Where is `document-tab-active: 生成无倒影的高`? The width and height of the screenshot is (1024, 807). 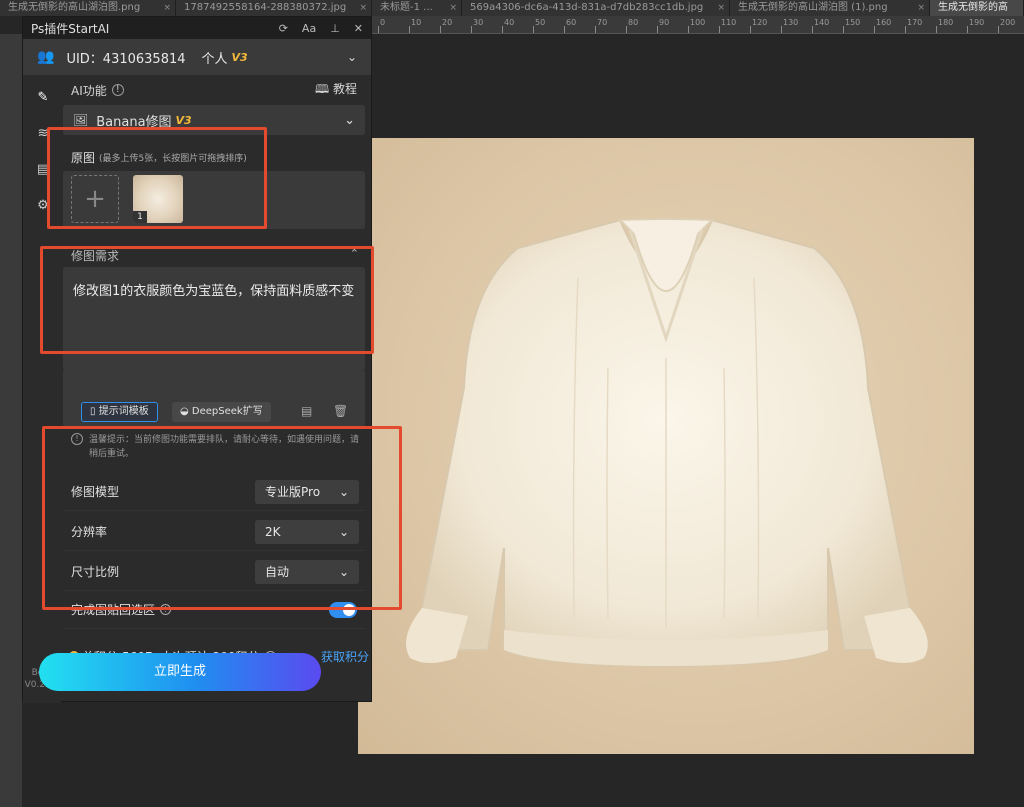
document-tab-active: 生成无倒影的高 is located at coordinates (977, 8).